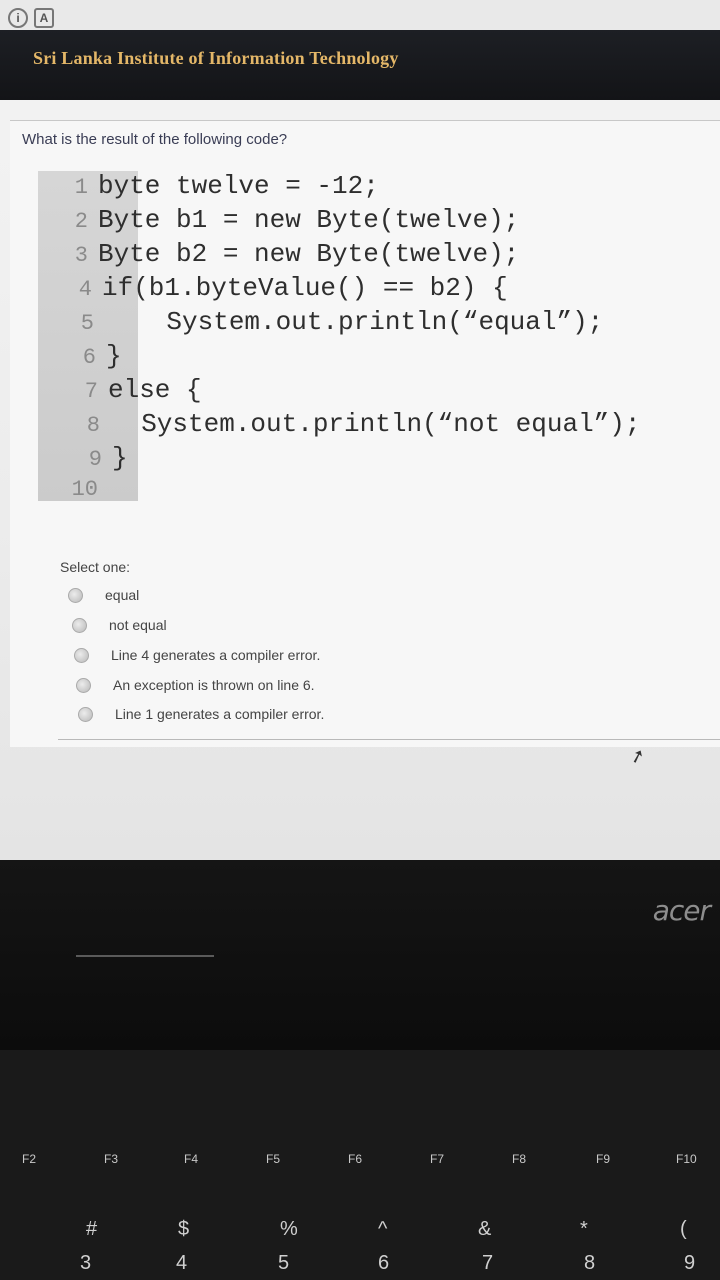 Image resolution: width=720 pixels, height=1280 pixels. I want to click on code-line: 9}, so click(99, 460).